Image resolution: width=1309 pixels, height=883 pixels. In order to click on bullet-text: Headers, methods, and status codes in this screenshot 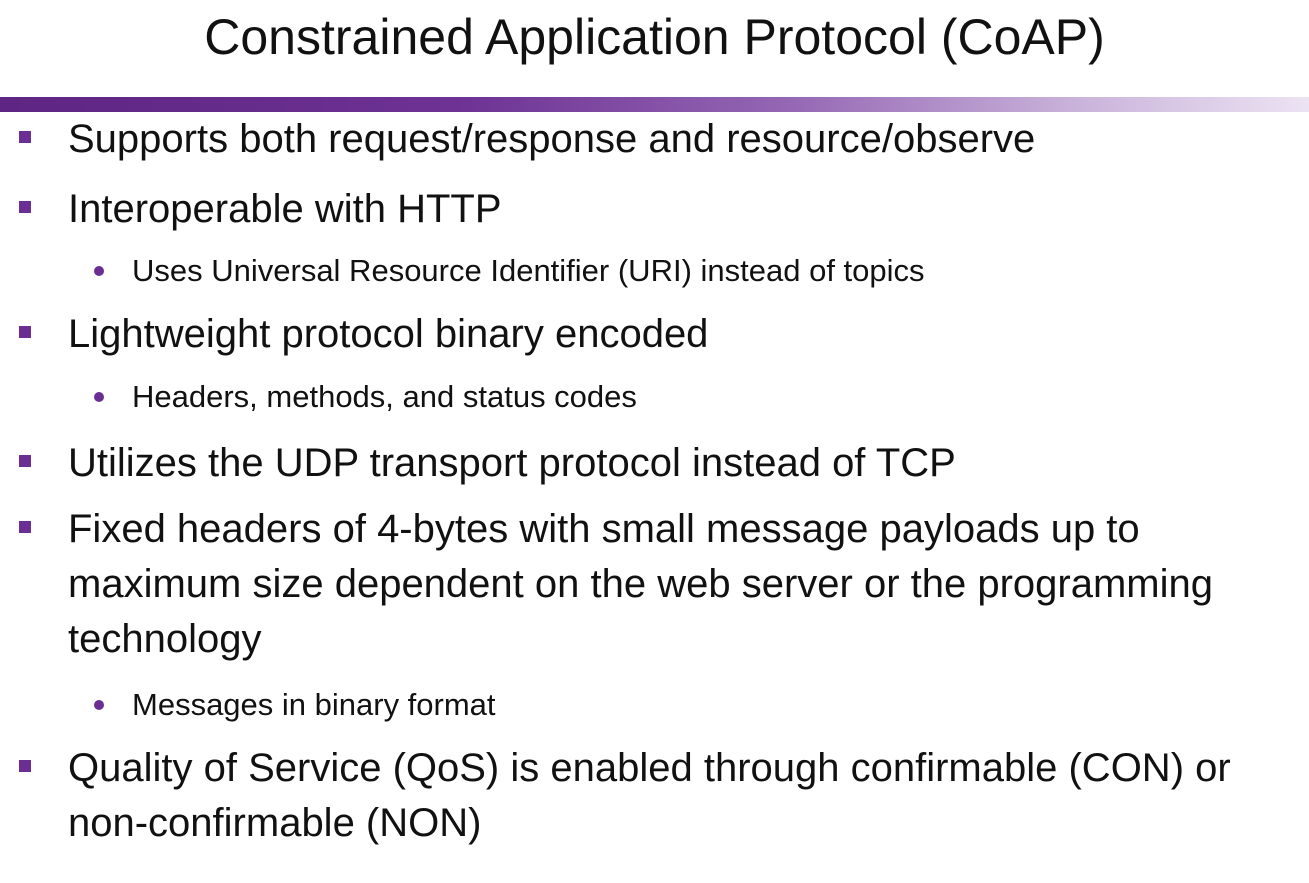, I will do `click(384, 396)`.